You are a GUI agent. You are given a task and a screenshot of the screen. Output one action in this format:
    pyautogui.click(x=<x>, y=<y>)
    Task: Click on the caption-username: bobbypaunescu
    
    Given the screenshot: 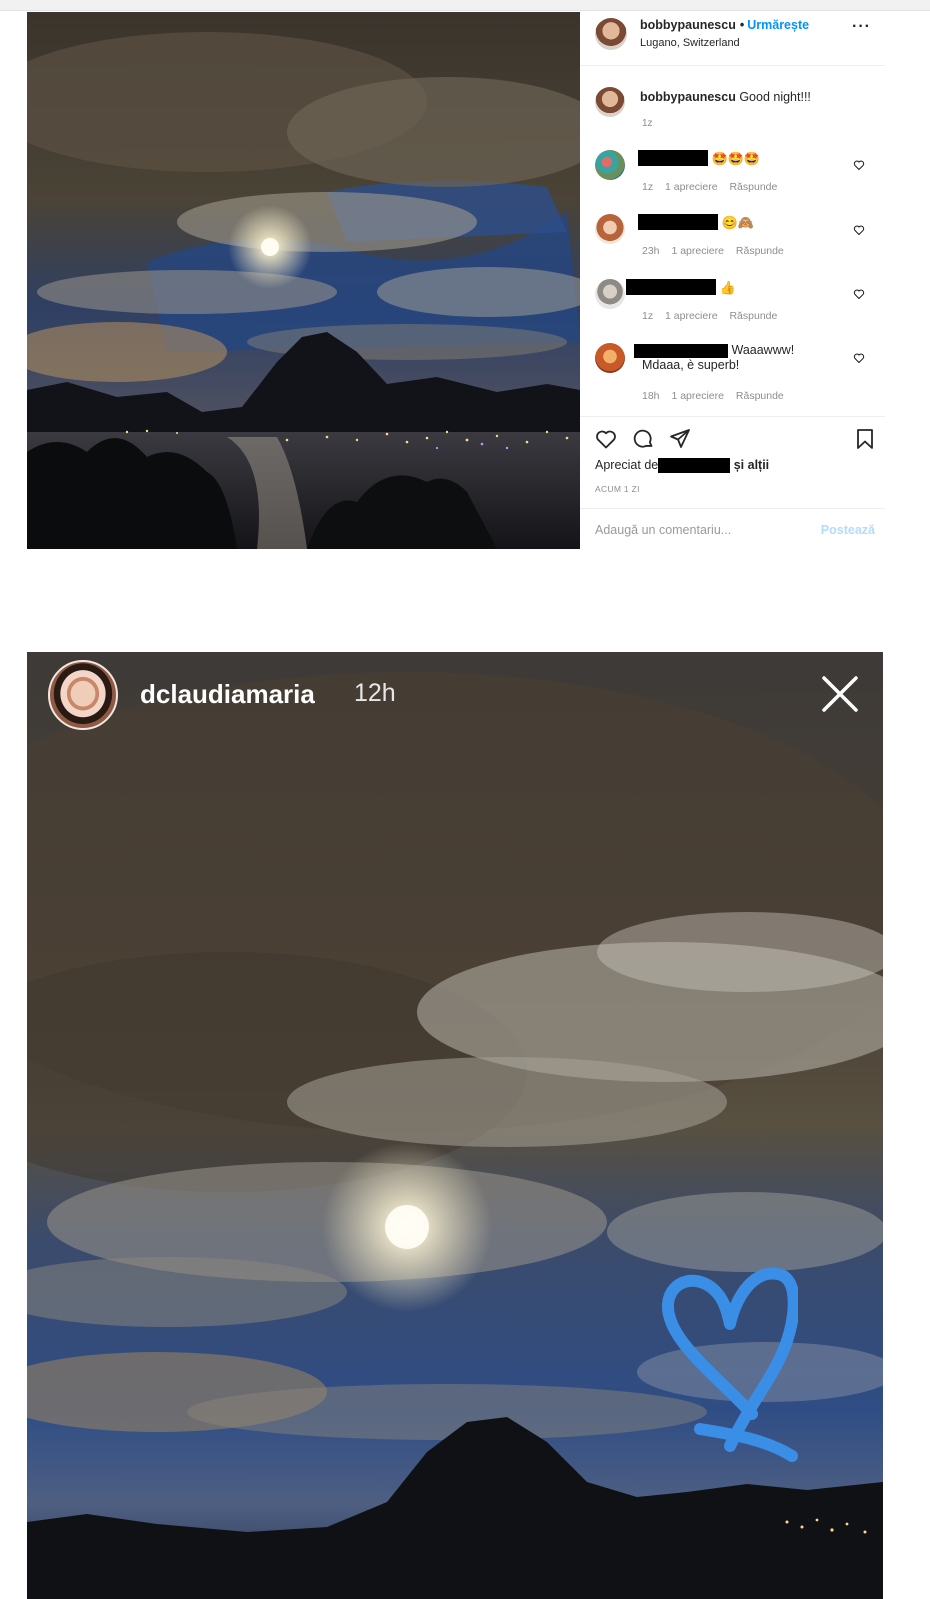 What is the action you would take?
    pyautogui.click(x=688, y=97)
    